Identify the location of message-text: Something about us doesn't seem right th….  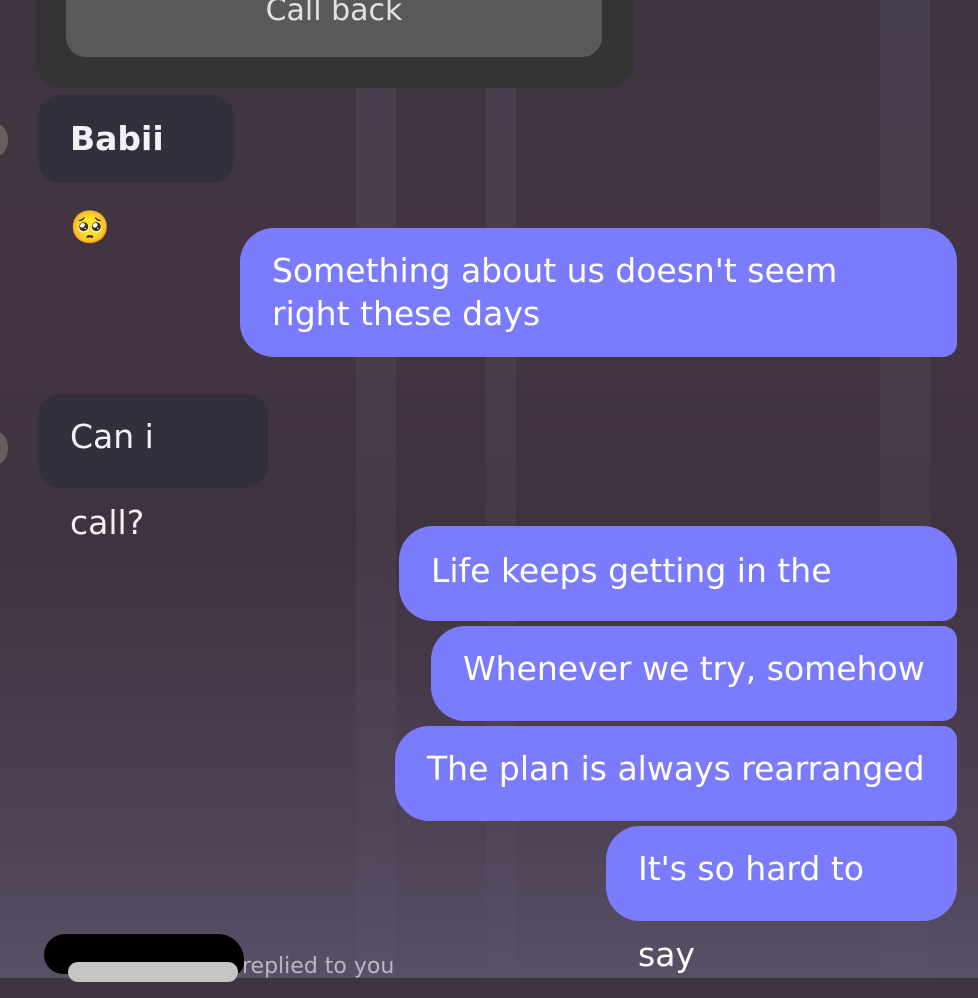
(555, 292).